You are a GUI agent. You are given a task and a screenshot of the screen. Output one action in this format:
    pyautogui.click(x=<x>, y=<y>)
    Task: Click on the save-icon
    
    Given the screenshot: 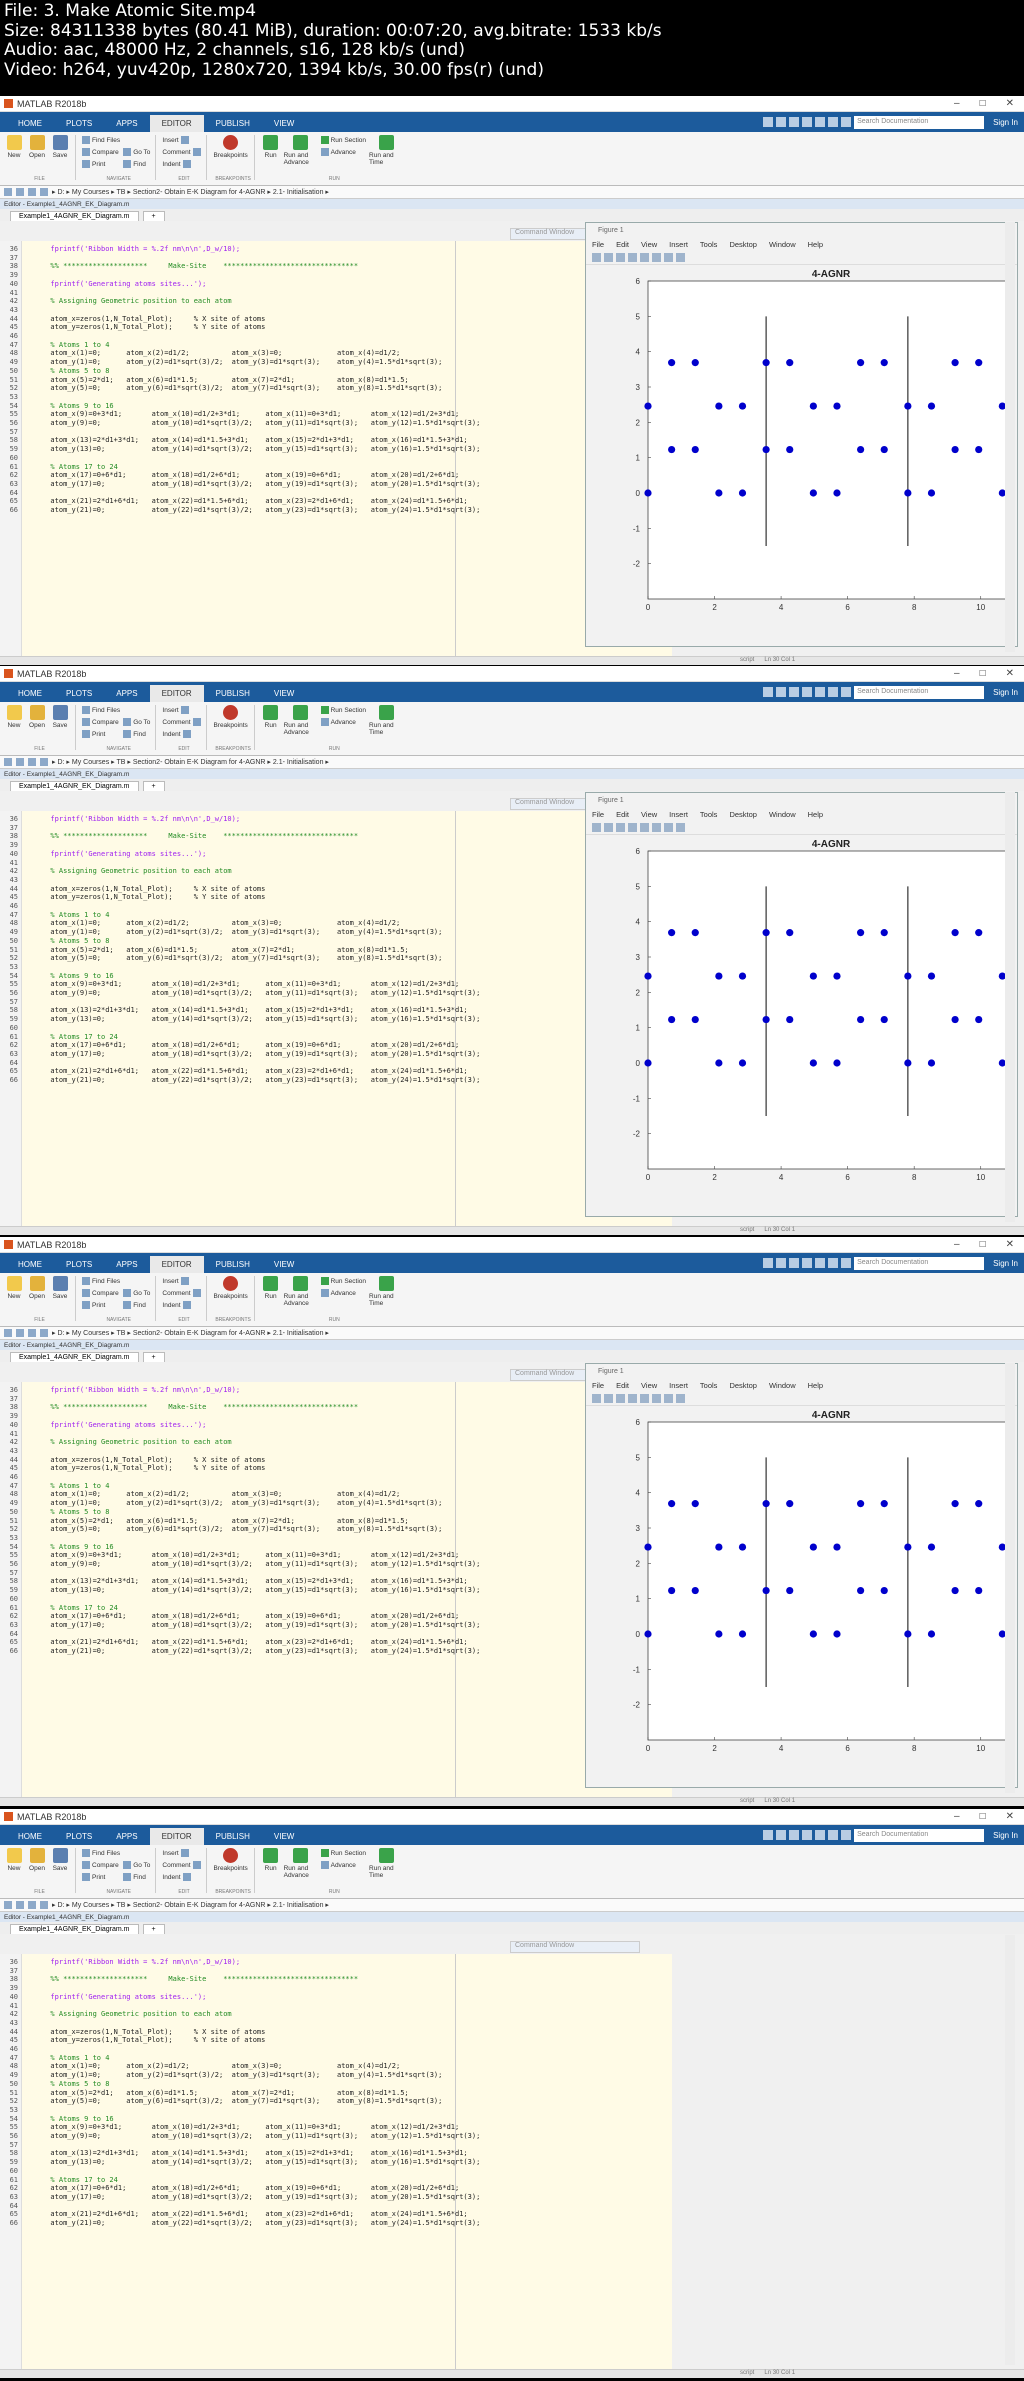 What is the action you would take?
    pyautogui.click(x=768, y=692)
    